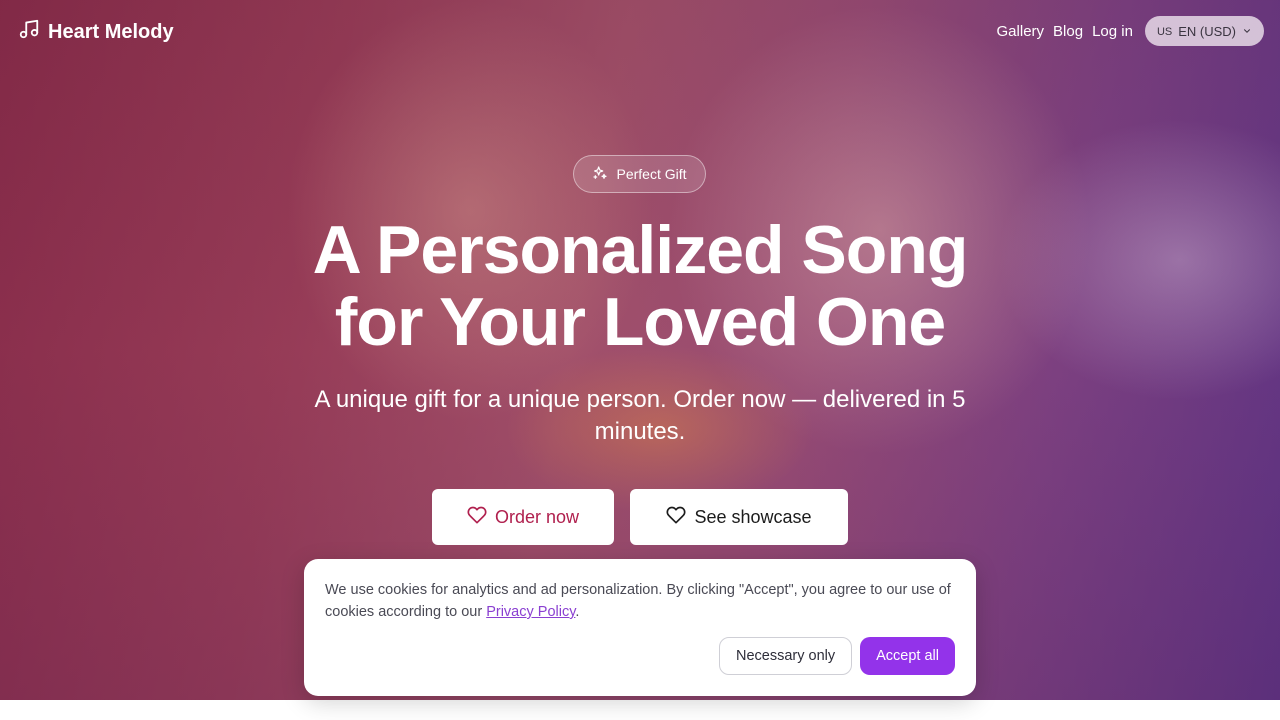 Image resolution: width=1280 pixels, height=720 pixels. Describe the element at coordinates (640, 250) in the screenshot. I see `hero-title-line-1: A Personalized Song` at that location.